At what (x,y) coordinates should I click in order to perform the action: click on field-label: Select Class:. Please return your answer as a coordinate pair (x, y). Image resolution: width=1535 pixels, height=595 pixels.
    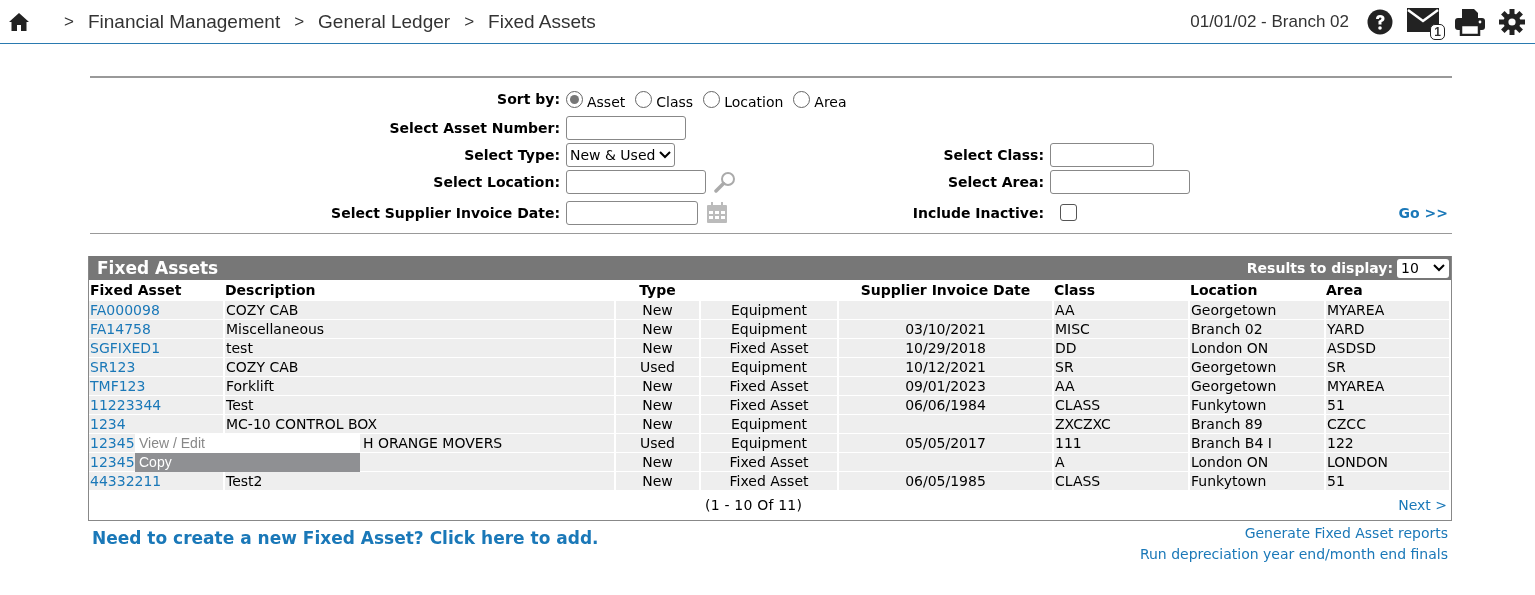
    Looking at the image, I should click on (993, 154).